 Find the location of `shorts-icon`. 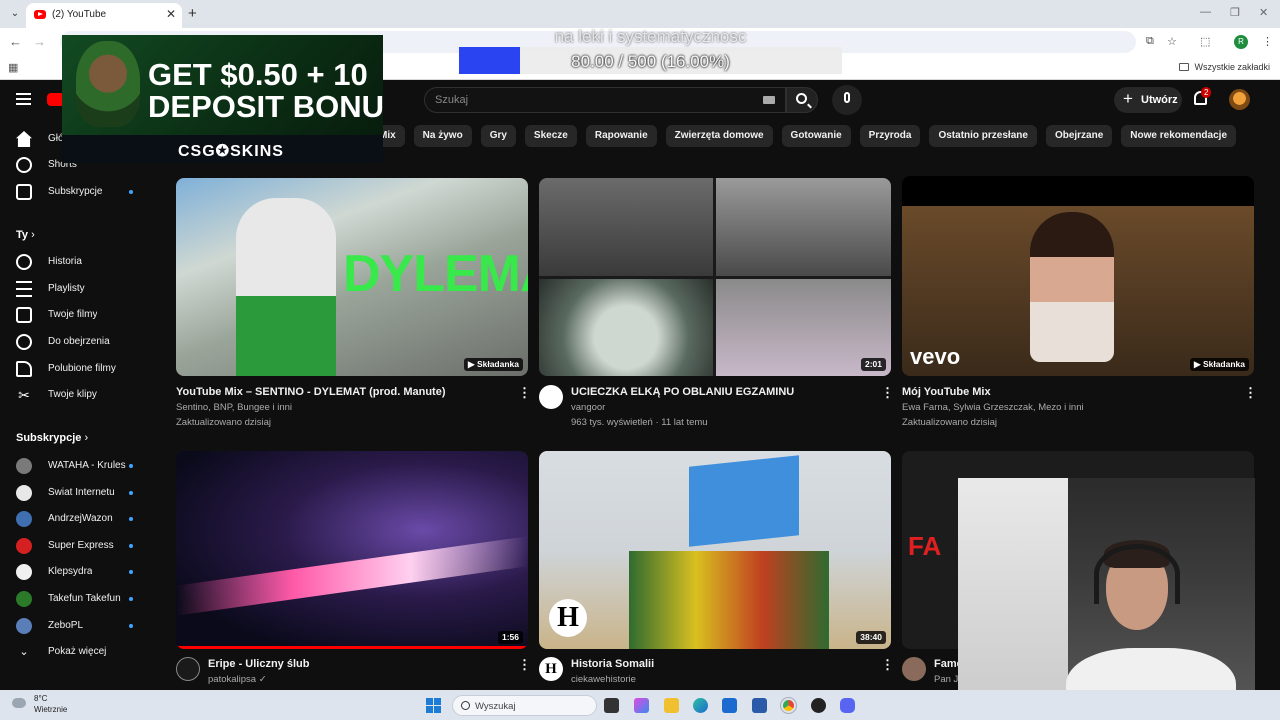

shorts-icon is located at coordinates (24, 165).